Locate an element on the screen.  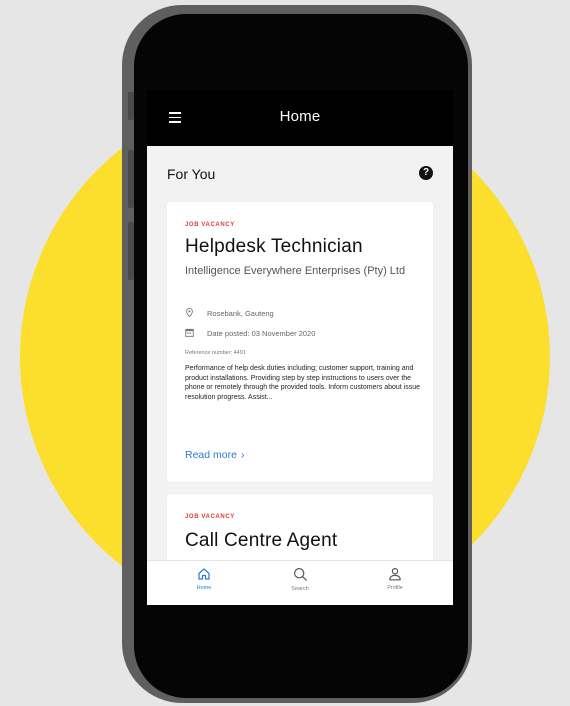
job-date-posted: Date posted: 03 November 2020 is located at coordinates (261, 333).